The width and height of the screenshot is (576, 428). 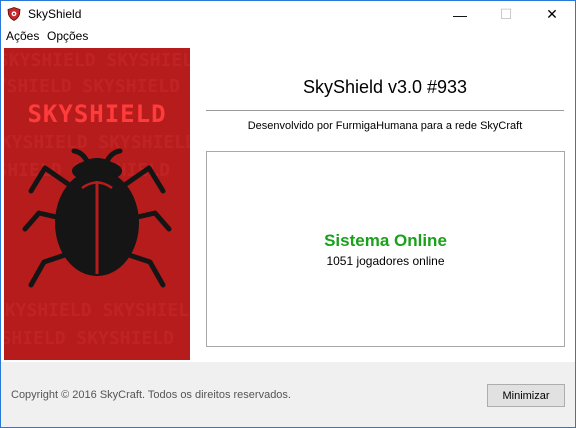 I want to click on close-icon: ✕, so click(x=552, y=14).